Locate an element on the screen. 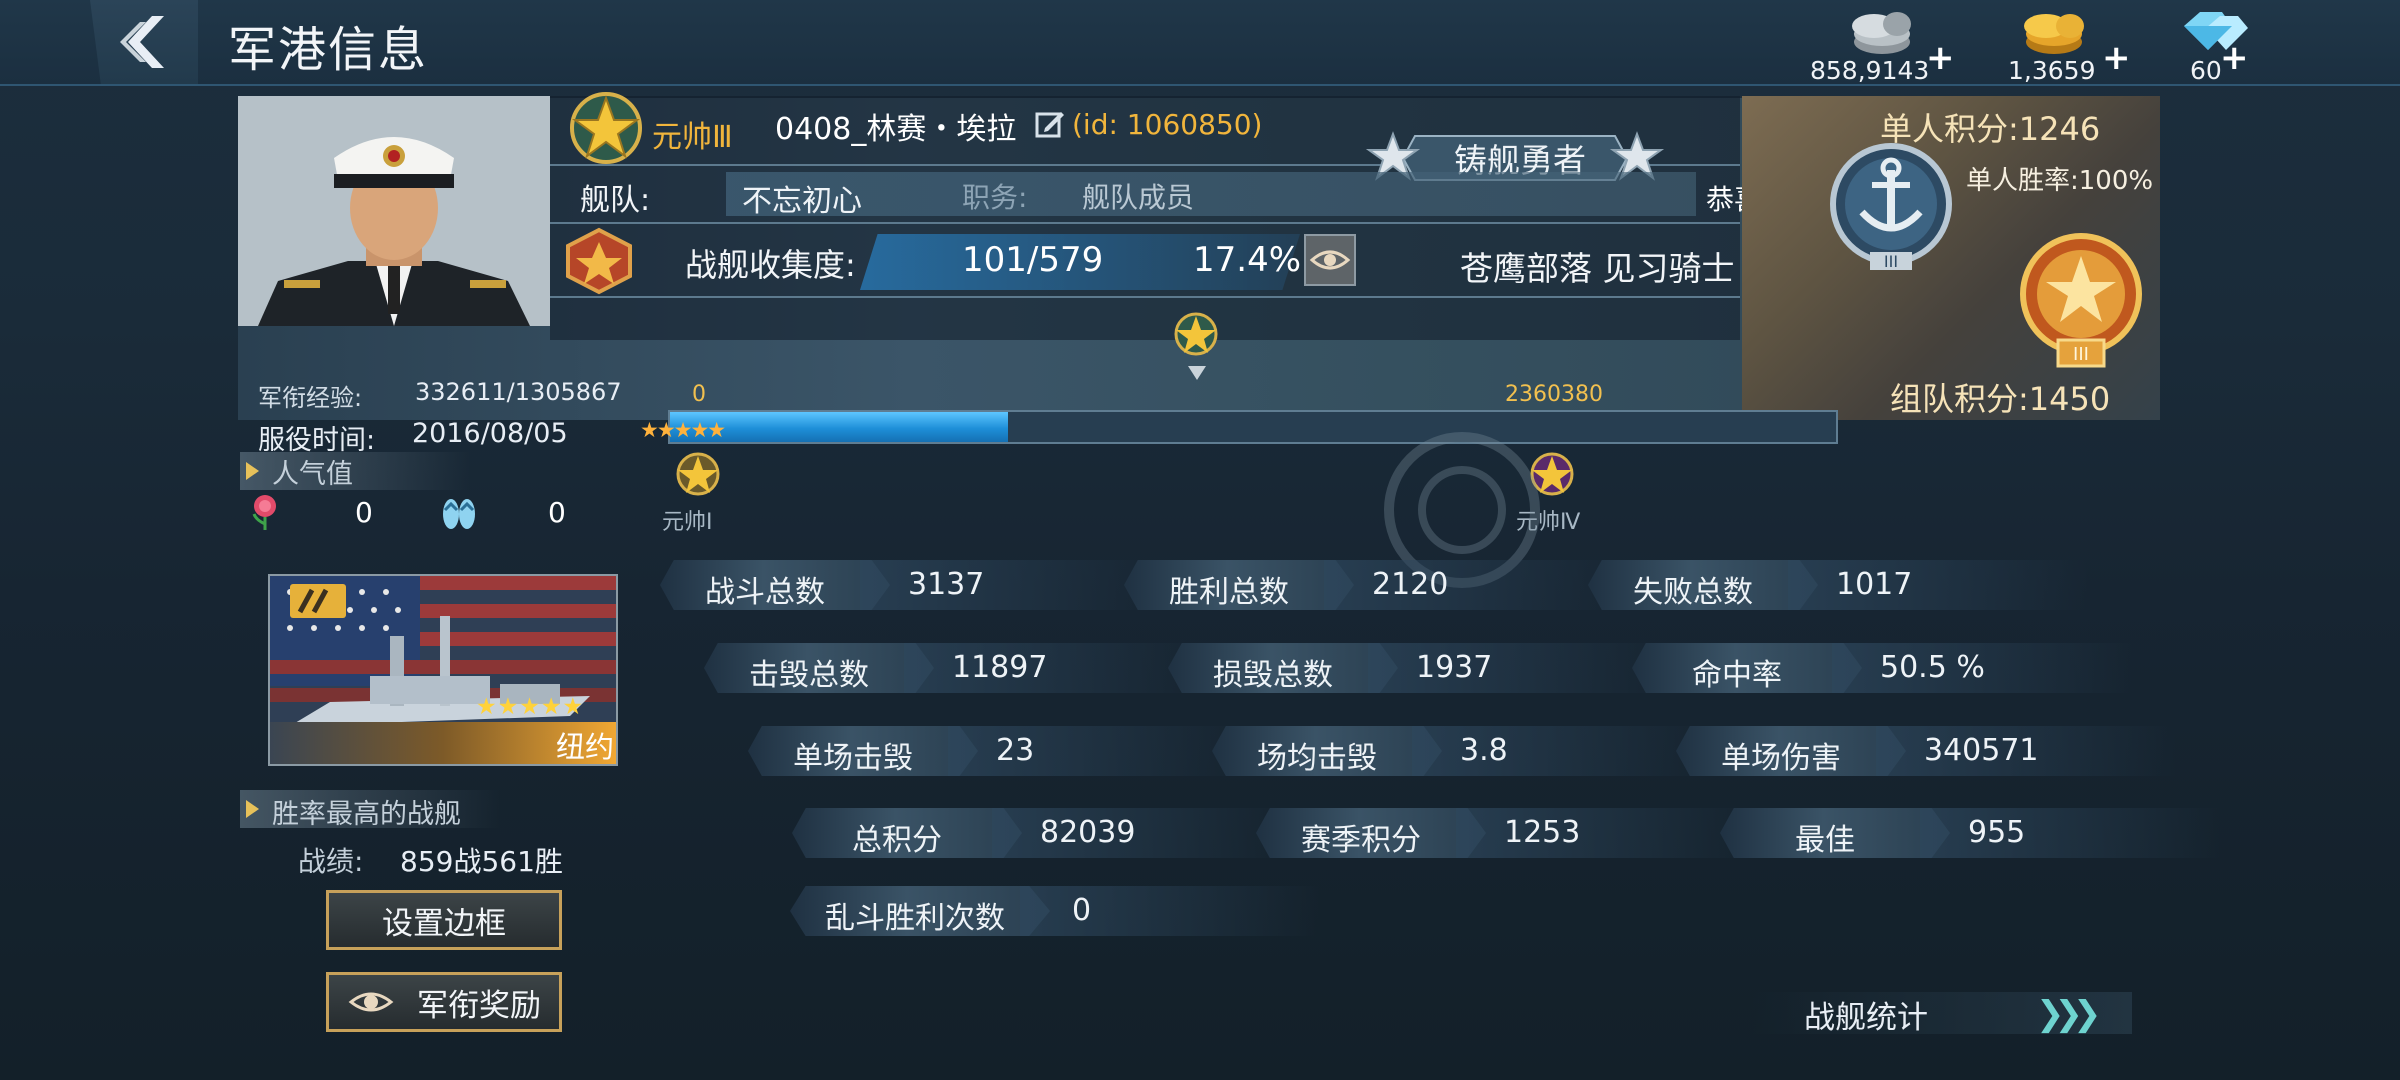  record-label: 战绩: is located at coordinates (331, 861).